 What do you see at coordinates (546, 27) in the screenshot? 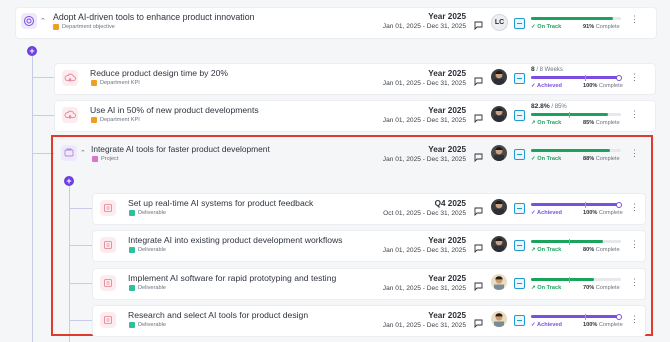
I see `status-label: ✓ On Track` at bounding box center [546, 27].